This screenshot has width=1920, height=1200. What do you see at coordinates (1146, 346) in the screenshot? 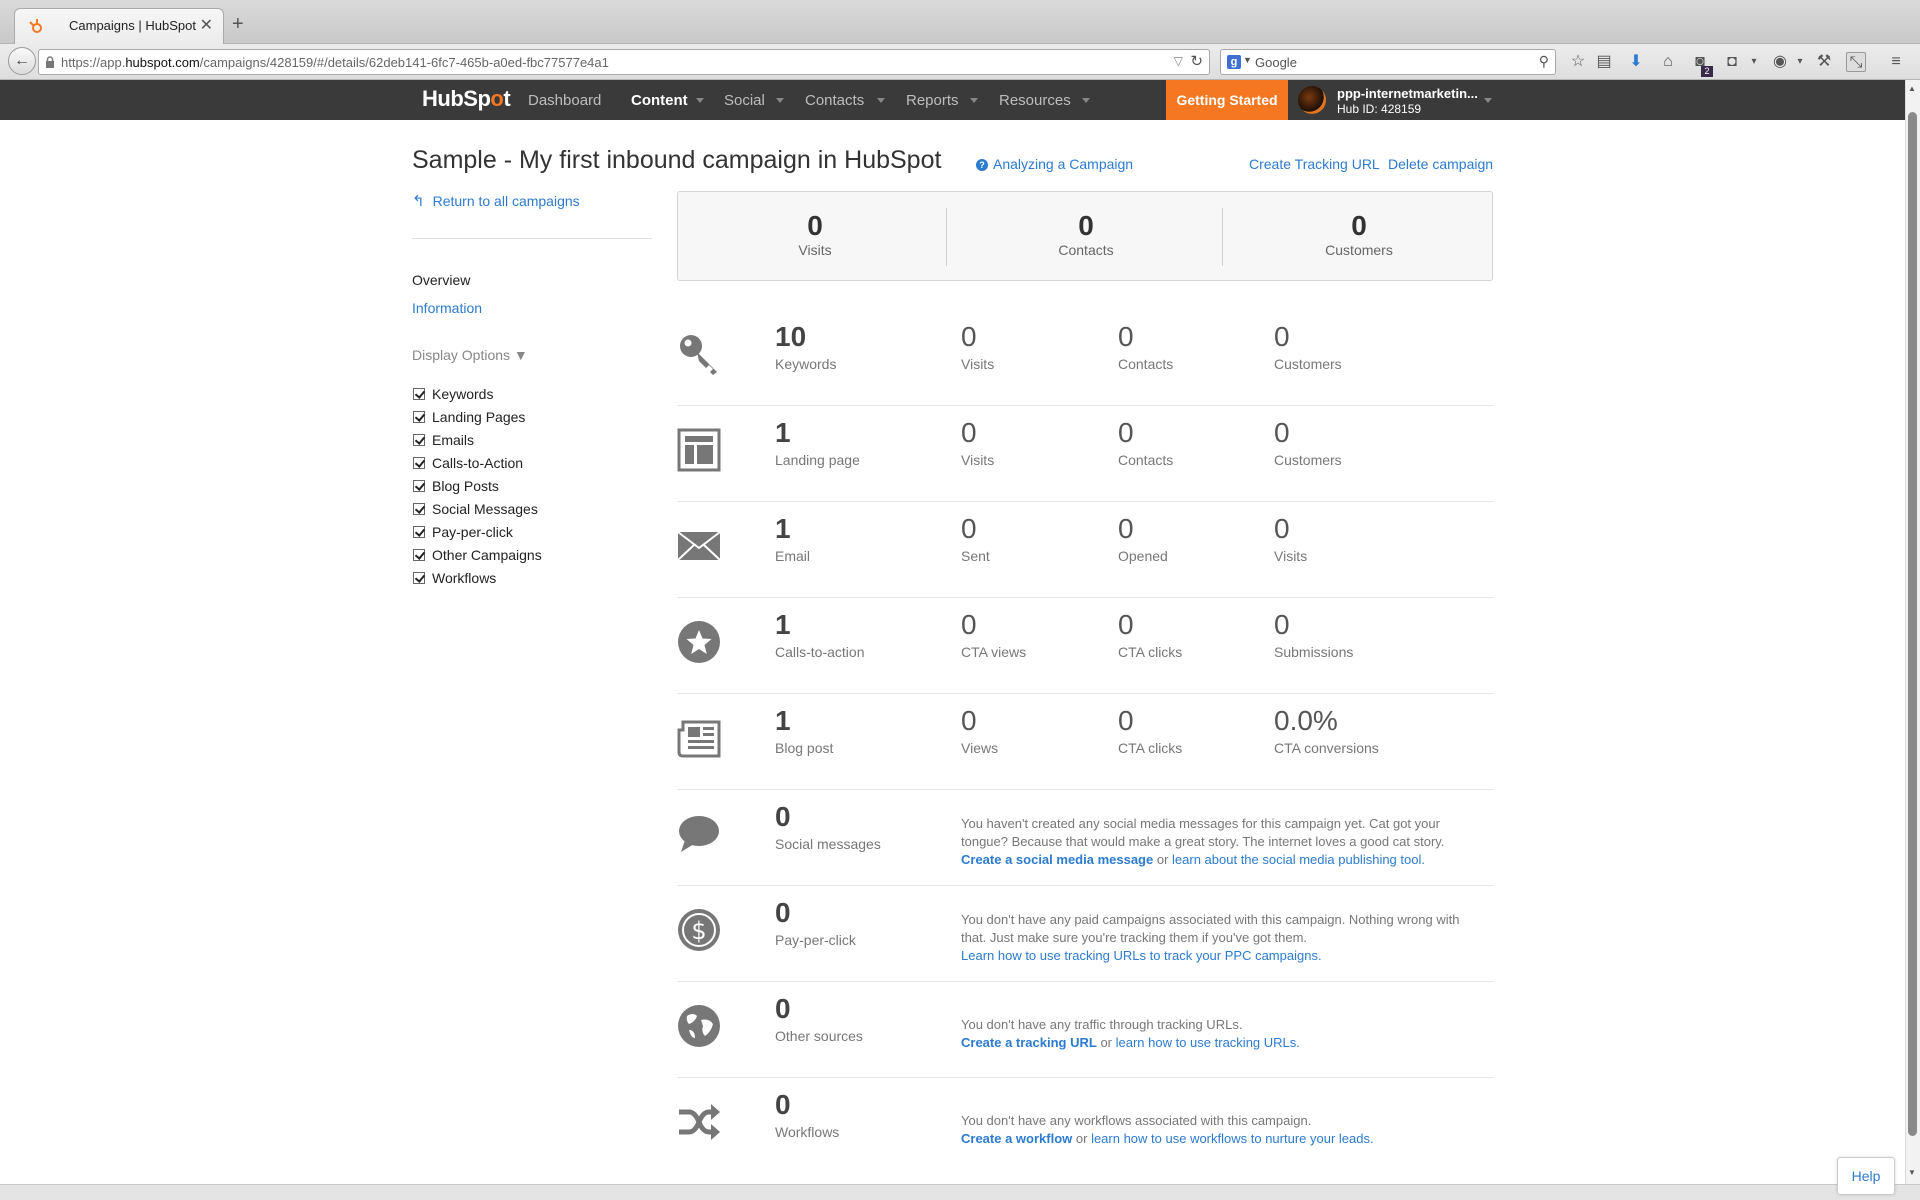
I see `metric-contacts: 0 Contacts` at bounding box center [1146, 346].